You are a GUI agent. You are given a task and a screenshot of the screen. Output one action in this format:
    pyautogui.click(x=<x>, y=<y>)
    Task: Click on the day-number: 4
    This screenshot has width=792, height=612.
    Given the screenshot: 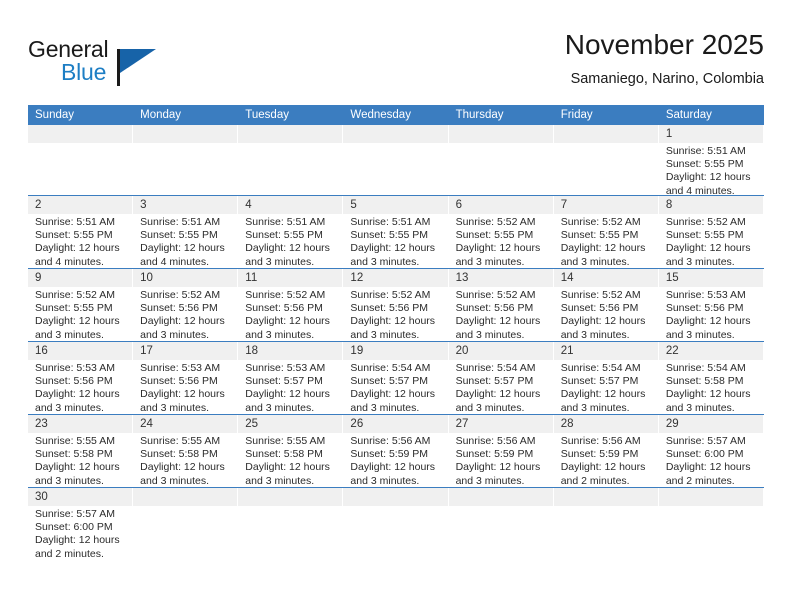 What is the action you would take?
    pyautogui.click(x=248, y=205)
    